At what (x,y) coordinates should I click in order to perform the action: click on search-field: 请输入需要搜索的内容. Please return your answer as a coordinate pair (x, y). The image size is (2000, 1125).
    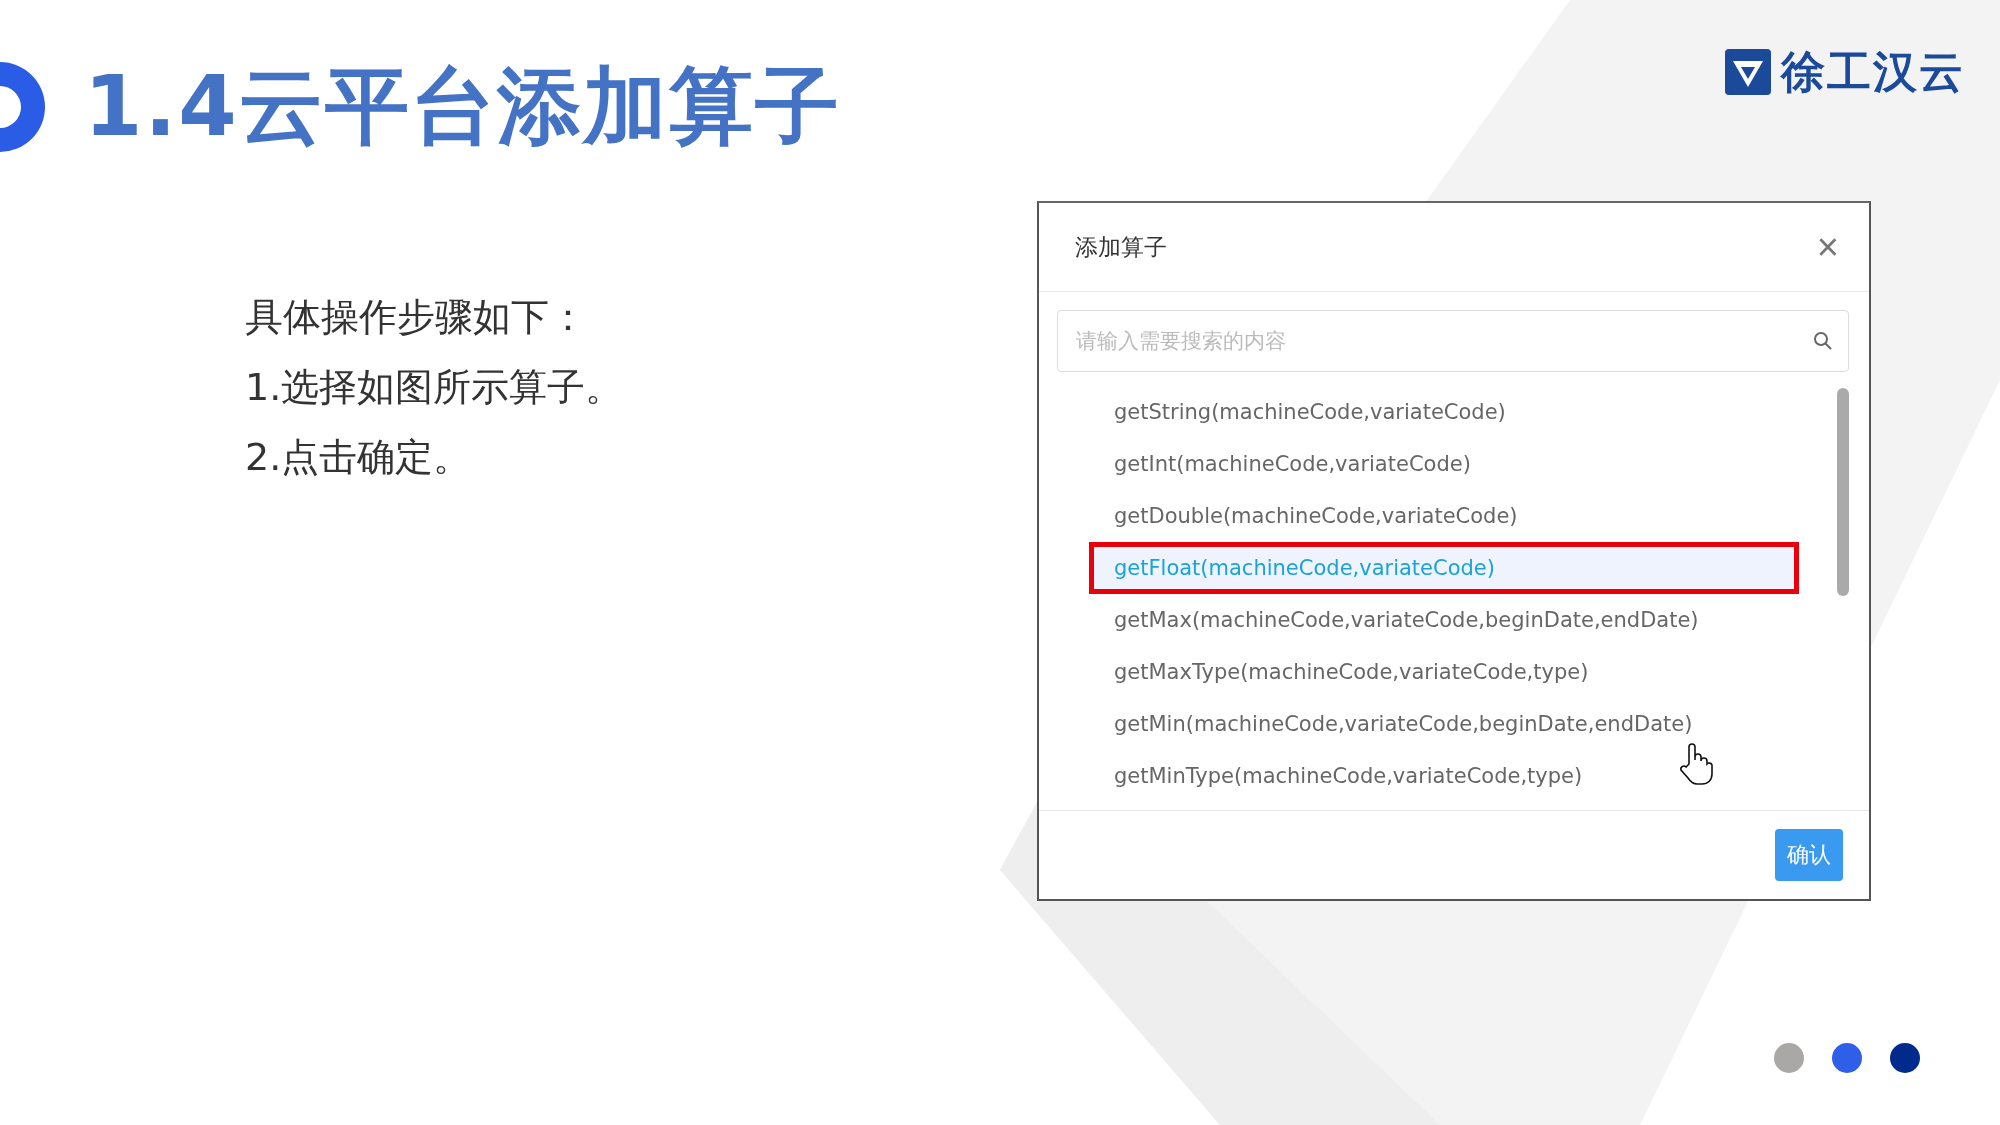
    Looking at the image, I should click on (1453, 341).